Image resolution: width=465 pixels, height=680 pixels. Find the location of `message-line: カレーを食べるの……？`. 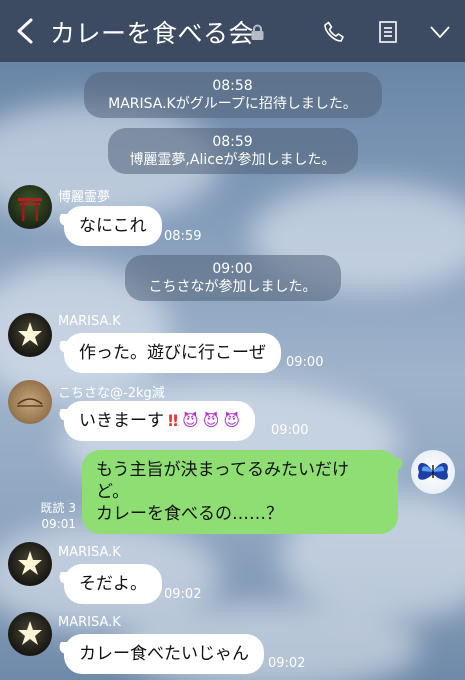

message-line: カレーを食べるの……？ is located at coordinates (189, 514).